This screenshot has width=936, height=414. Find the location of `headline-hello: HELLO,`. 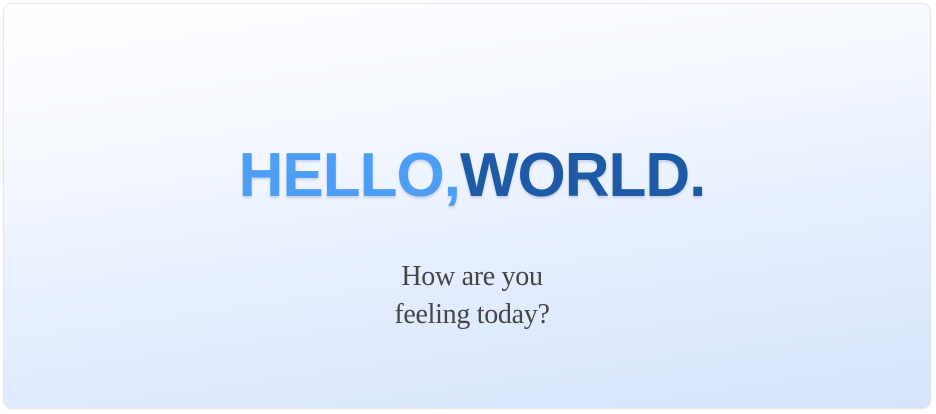

headline-hello: HELLO, is located at coordinates (349, 175).